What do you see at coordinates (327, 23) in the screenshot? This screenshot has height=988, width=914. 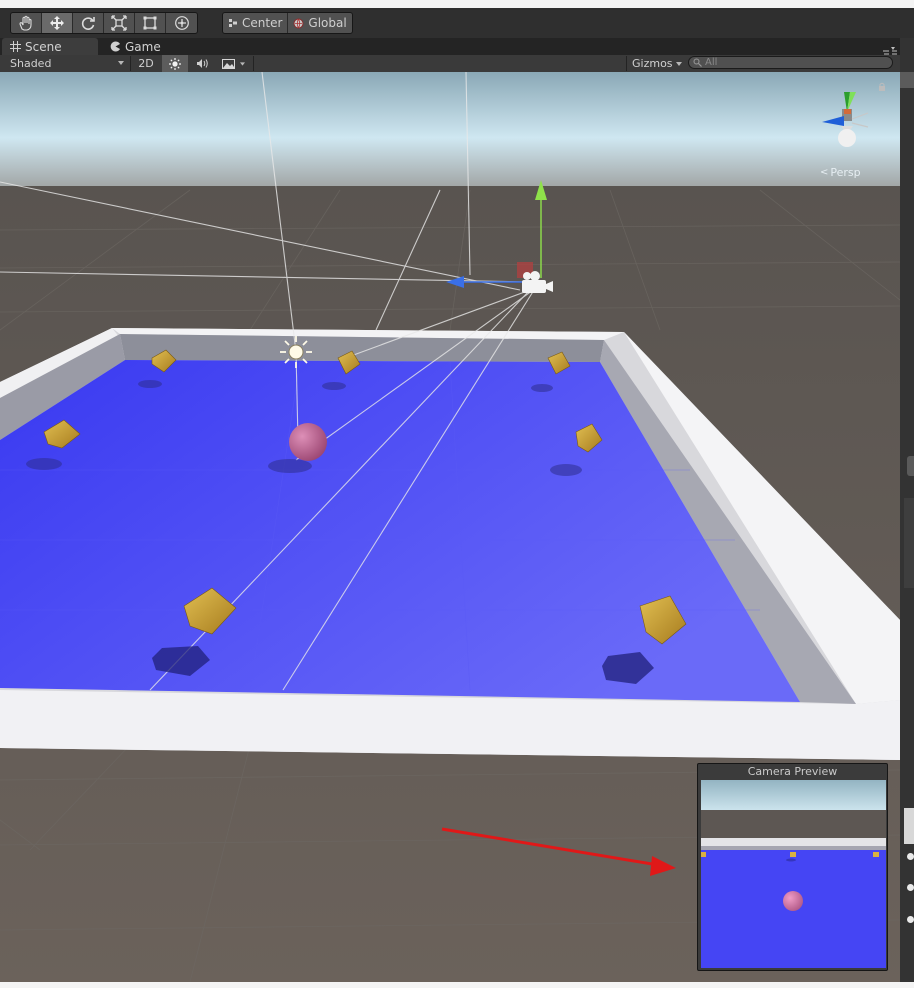 I see `pivot-rotation-label: Global` at bounding box center [327, 23].